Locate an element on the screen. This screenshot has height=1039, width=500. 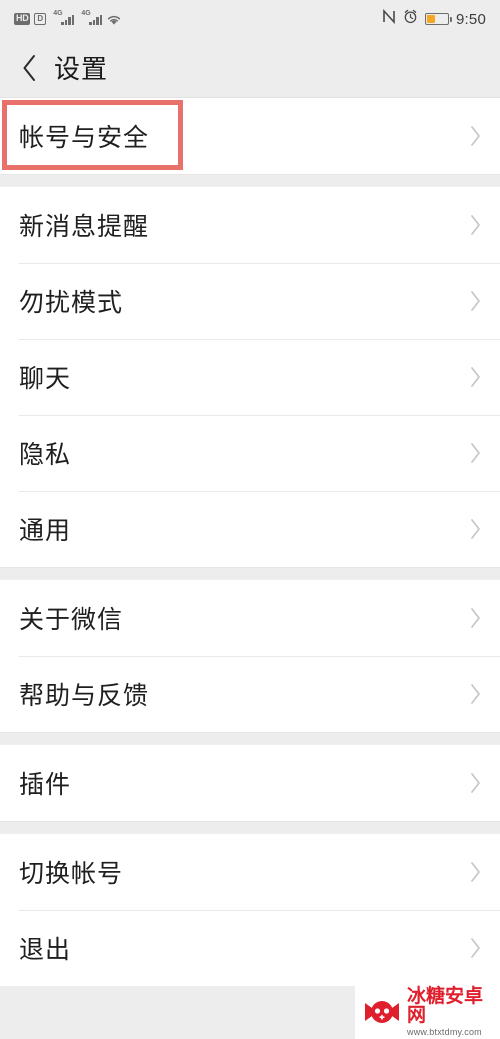
list-item: 插件 is located at coordinates (250, 783).